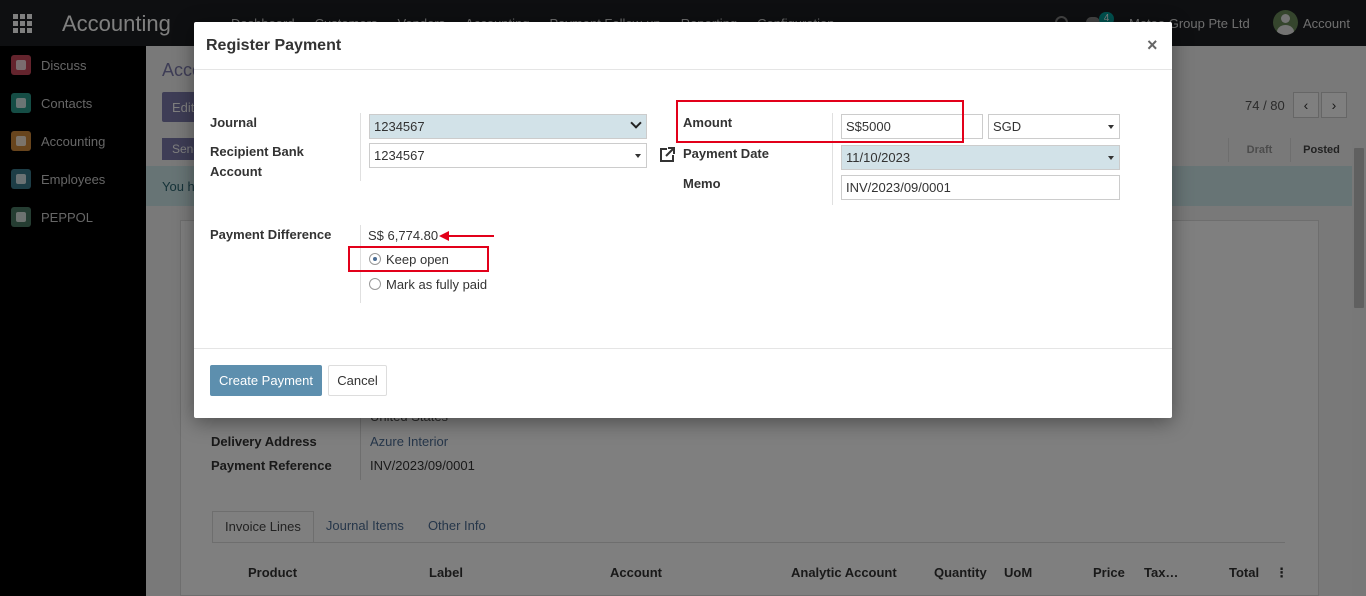 The height and width of the screenshot is (596, 1366). What do you see at coordinates (1054, 126) in the screenshot?
I see `currency-select: SGD` at bounding box center [1054, 126].